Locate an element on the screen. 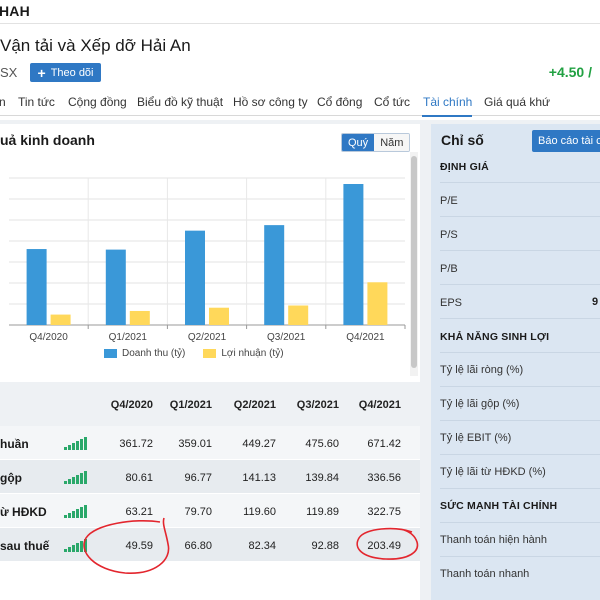 This screenshot has width=600, height=600. legend-item-profit: Lợi nhuận (tỷ) is located at coordinates (243, 353).